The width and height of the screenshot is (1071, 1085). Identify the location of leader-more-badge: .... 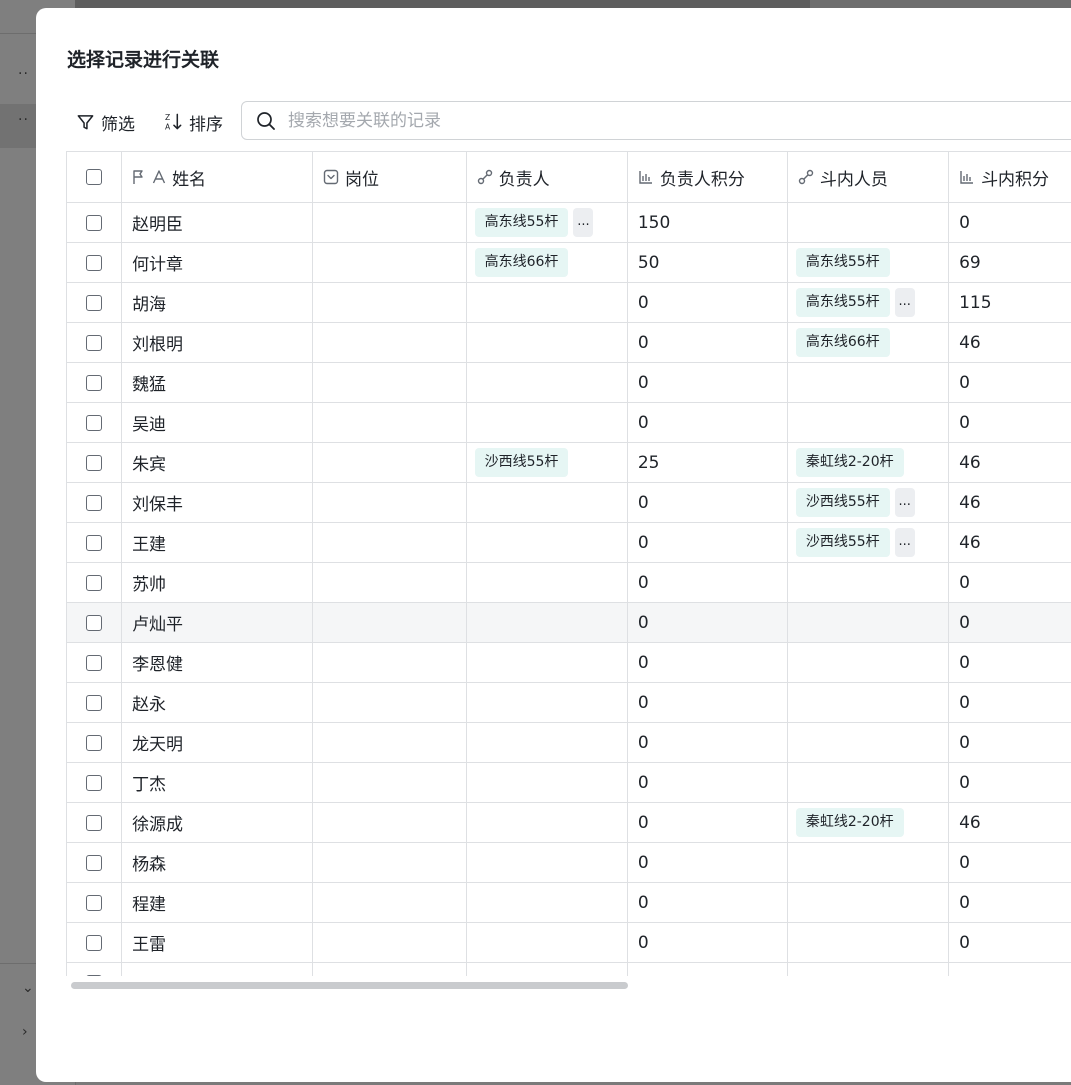
(583, 222).